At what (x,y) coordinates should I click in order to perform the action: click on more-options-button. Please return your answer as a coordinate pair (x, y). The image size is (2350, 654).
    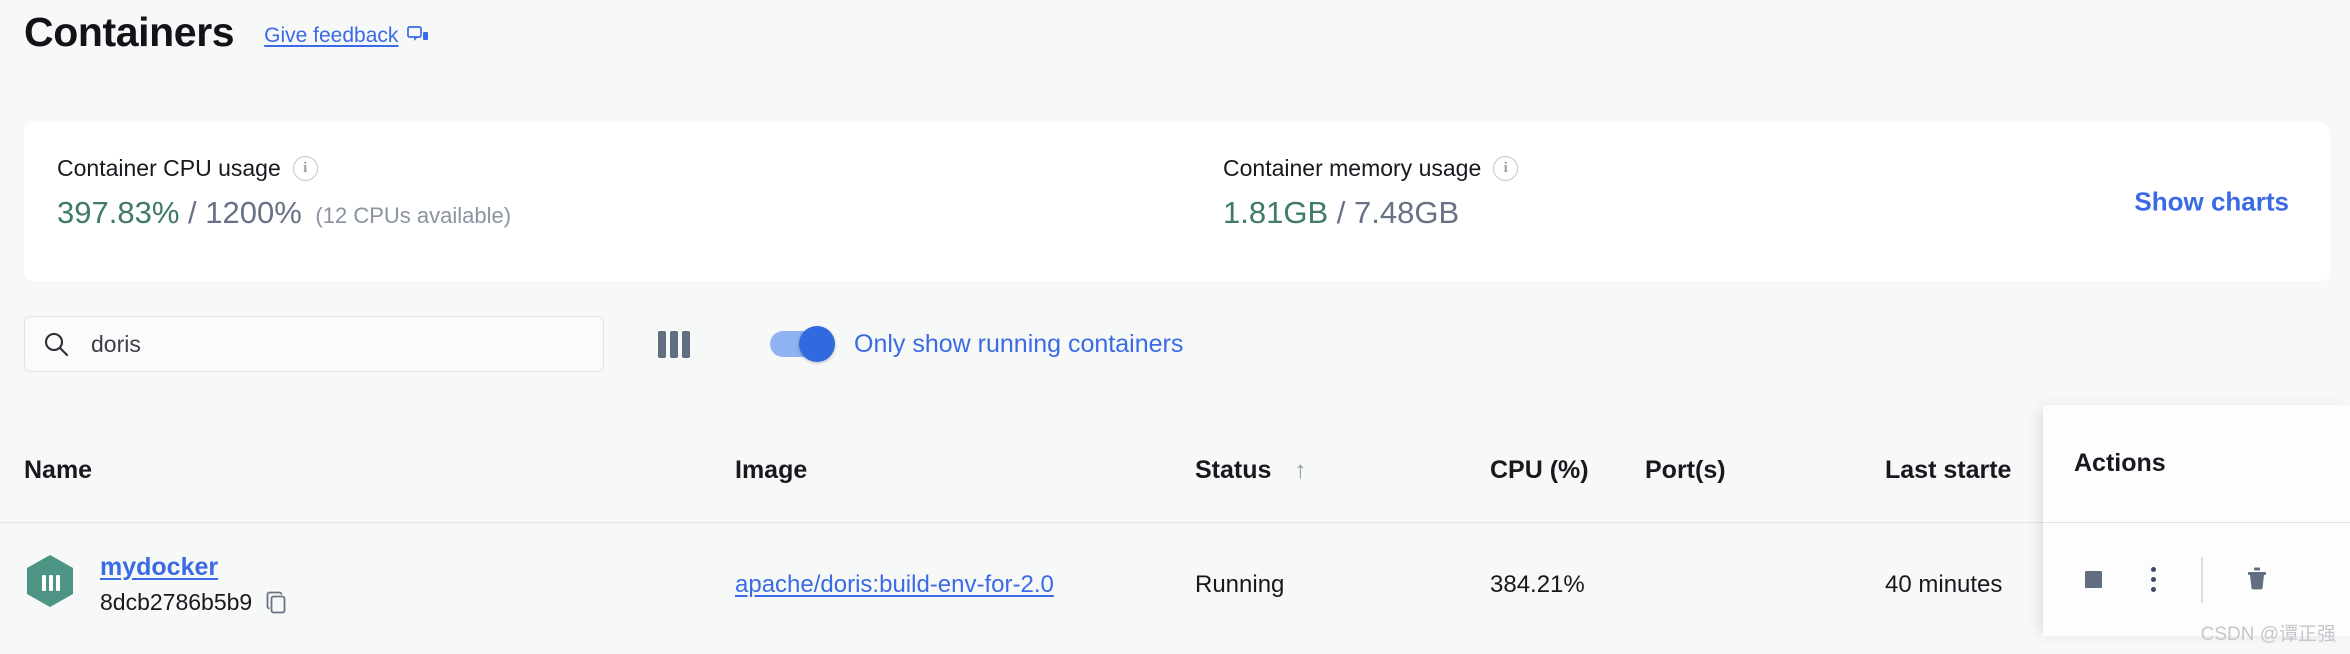
    Looking at the image, I should click on (2153, 580).